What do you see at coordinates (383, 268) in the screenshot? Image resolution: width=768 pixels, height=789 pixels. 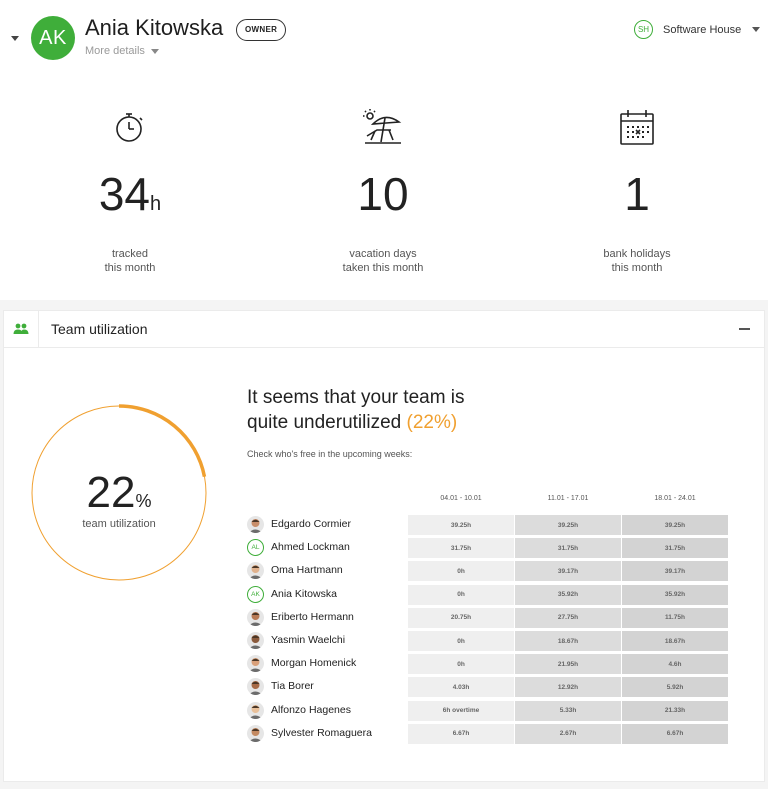 I see `stat-caption: taken this month` at bounding box center [383, 268].